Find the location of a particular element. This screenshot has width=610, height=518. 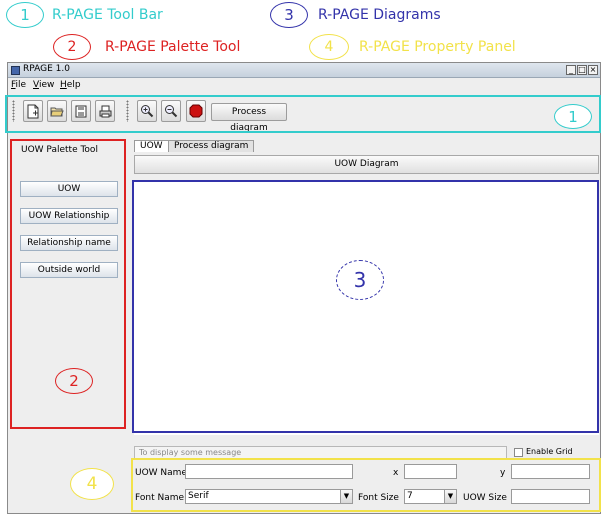

status-message: To display some message is located at coordinates (320, 452).